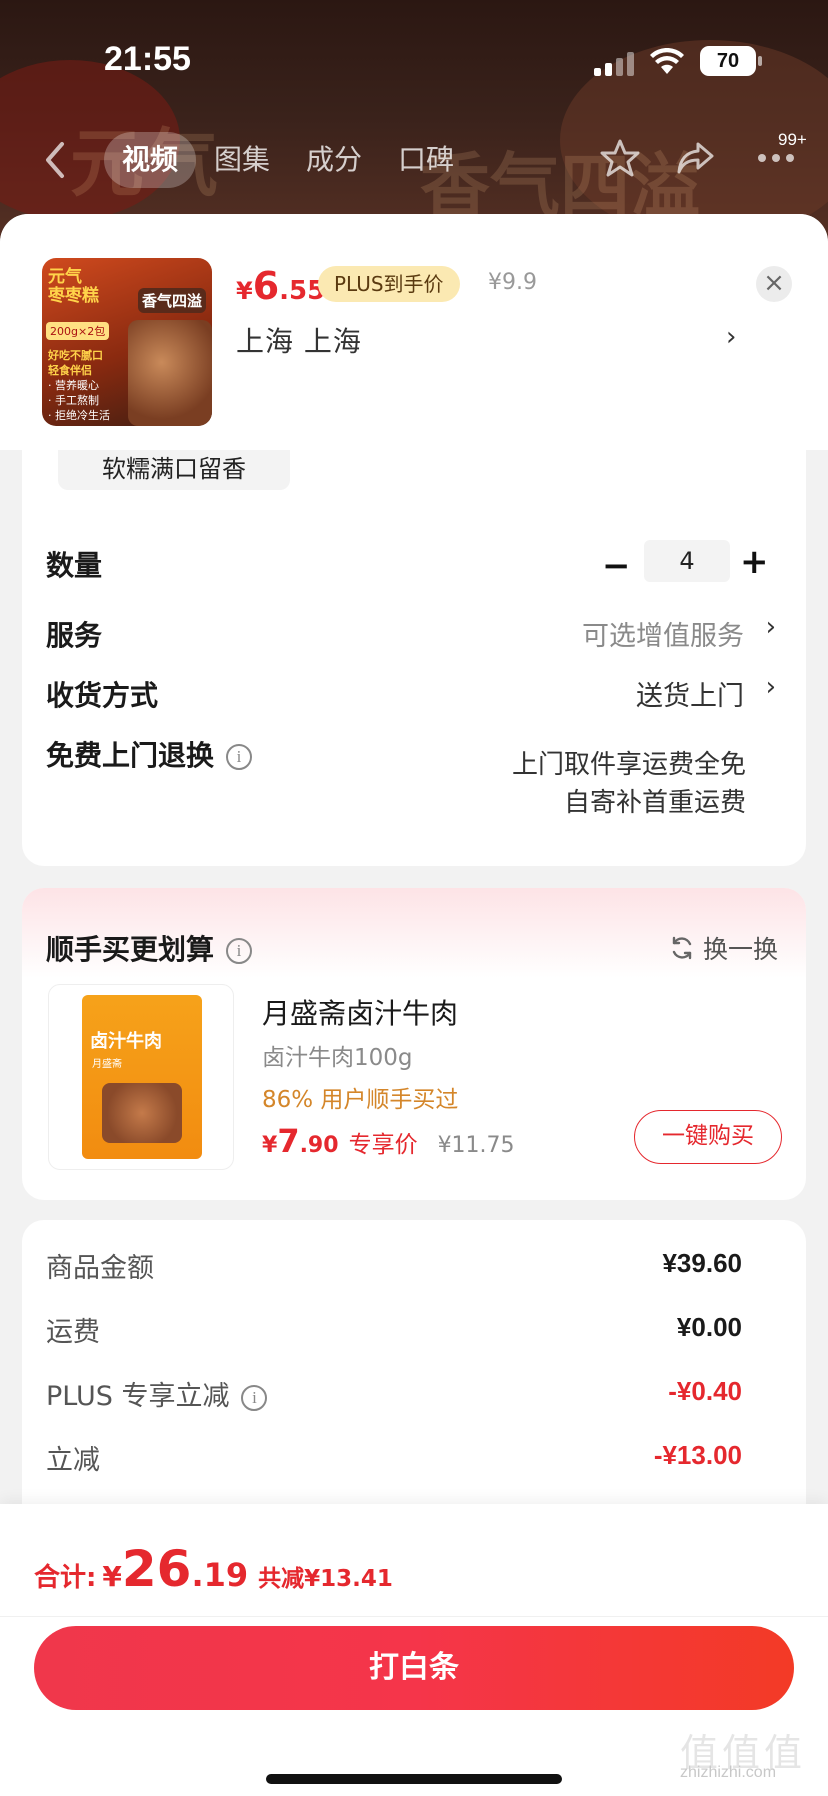 This screenshot has width=828, height=1796. What do you see at coordinates (102, 695) in the screenshot?
I see `delivery-method-label: 收货方式` at bounding box center [102, 695].